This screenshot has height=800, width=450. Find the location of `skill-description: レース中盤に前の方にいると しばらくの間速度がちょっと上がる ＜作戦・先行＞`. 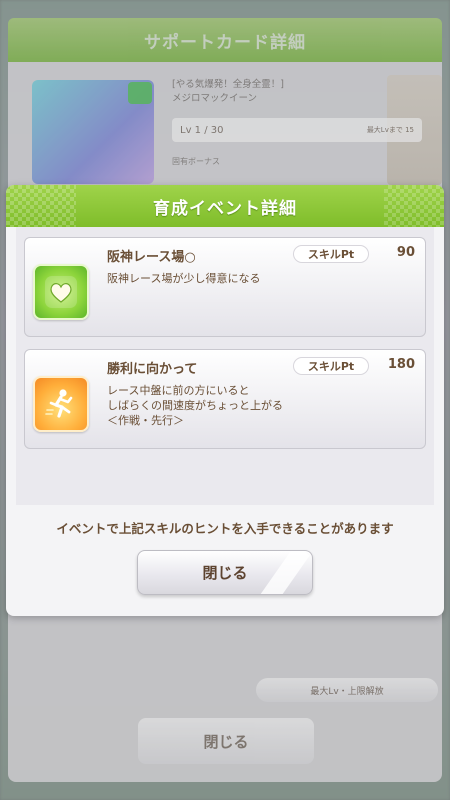

skill-description: レース中盤に前の方にいると しばらくの間速度がちょっと上がる ＜作戦・先行＞ is located at coordinates (195, 405).